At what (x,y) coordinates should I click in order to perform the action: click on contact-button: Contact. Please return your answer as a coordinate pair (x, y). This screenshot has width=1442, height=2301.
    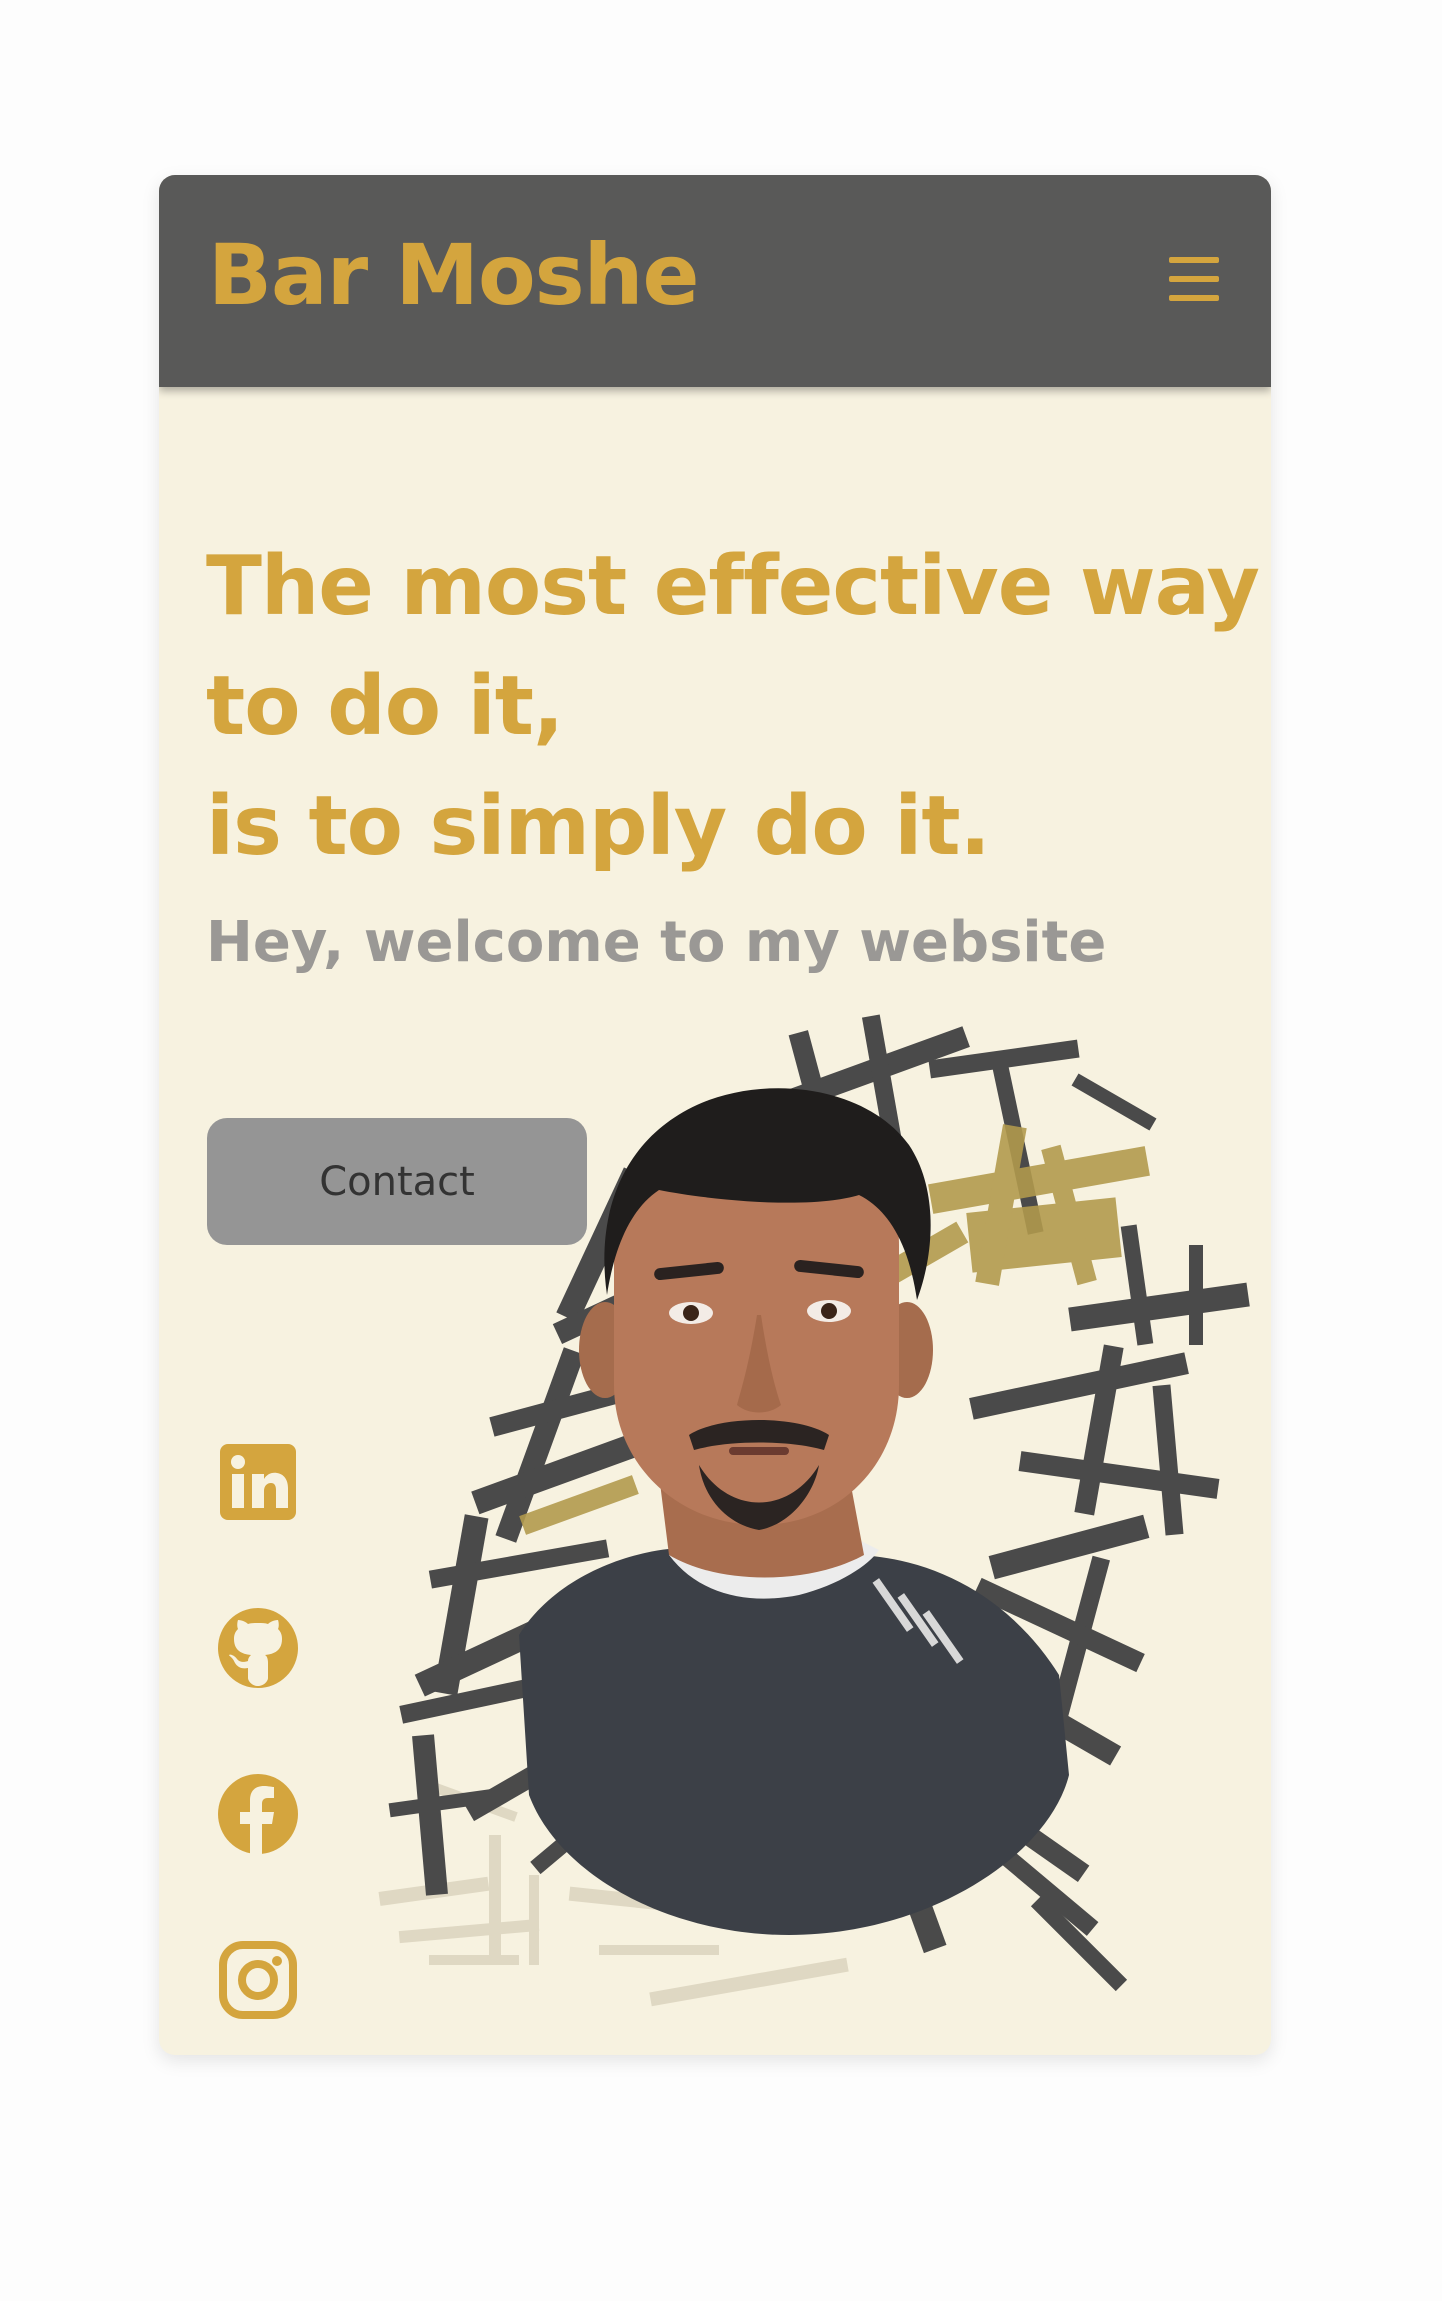
    Looking at the image, I should click on (397, 1181).